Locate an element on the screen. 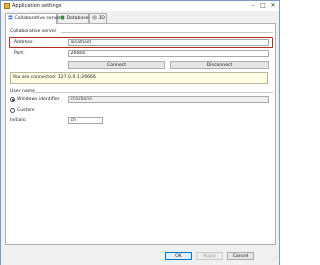 Image resolution: width=320 pixels, height=265 pixels. server-group-label: Collaborative server is located at coordinates (33, 31).